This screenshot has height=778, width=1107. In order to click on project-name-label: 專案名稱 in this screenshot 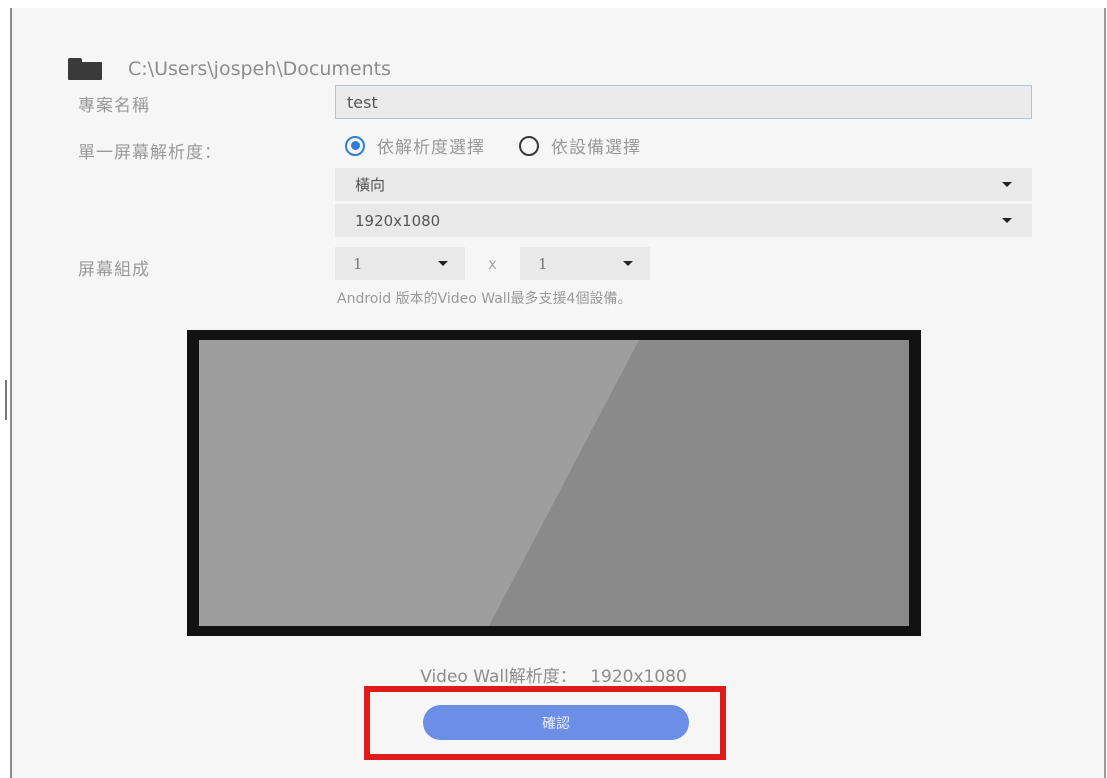, I will do `click(114, 106)`.